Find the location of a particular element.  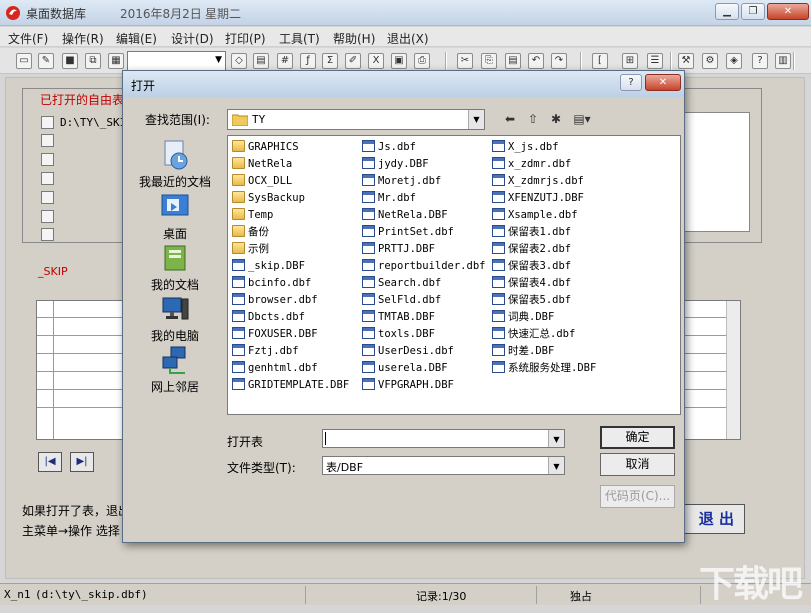

folder-item: 备份 is located at coordinates (250, 232).